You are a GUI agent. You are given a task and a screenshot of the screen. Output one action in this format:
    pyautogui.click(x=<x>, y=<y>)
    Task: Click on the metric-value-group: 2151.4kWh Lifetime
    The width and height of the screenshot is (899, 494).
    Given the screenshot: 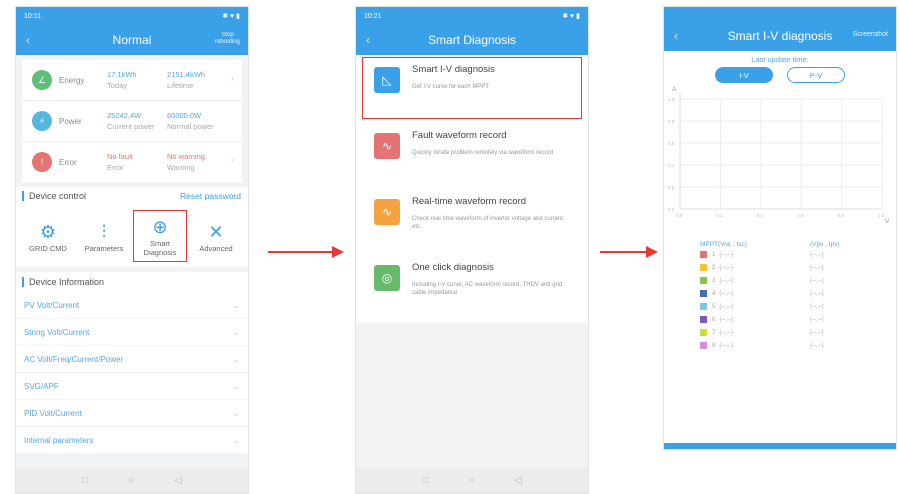 What is the action you would take?
    pyautogui.click(x=197, y=80)
    